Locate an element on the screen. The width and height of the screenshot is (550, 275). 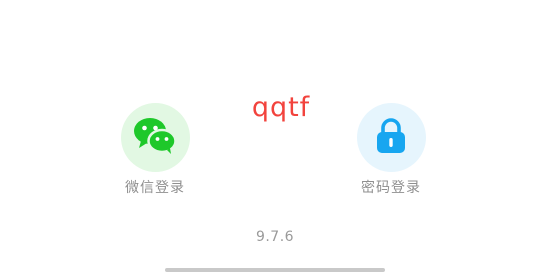
password-login-icon-circle is located at coordinates (391, 137).